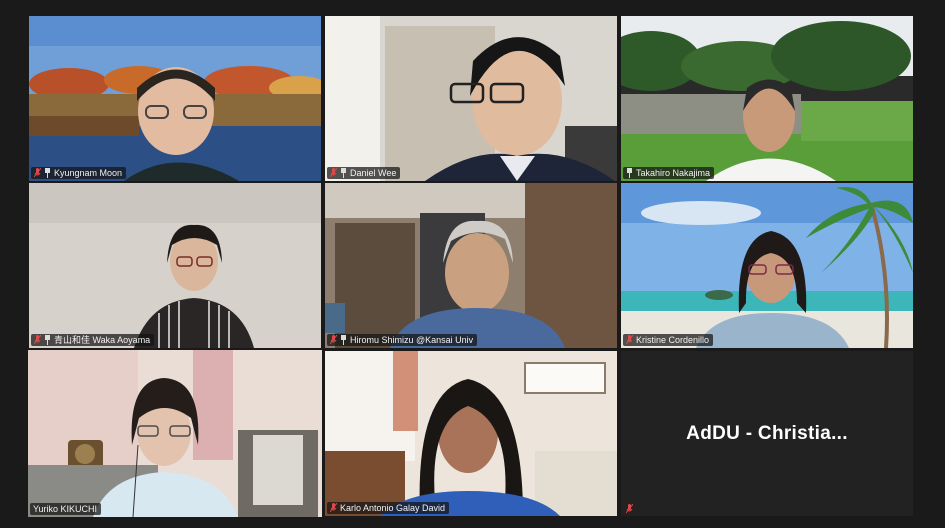 This screenshot has height=528, width=945. I want to click on participant-name: Daniel Wee, so click(373, 173).